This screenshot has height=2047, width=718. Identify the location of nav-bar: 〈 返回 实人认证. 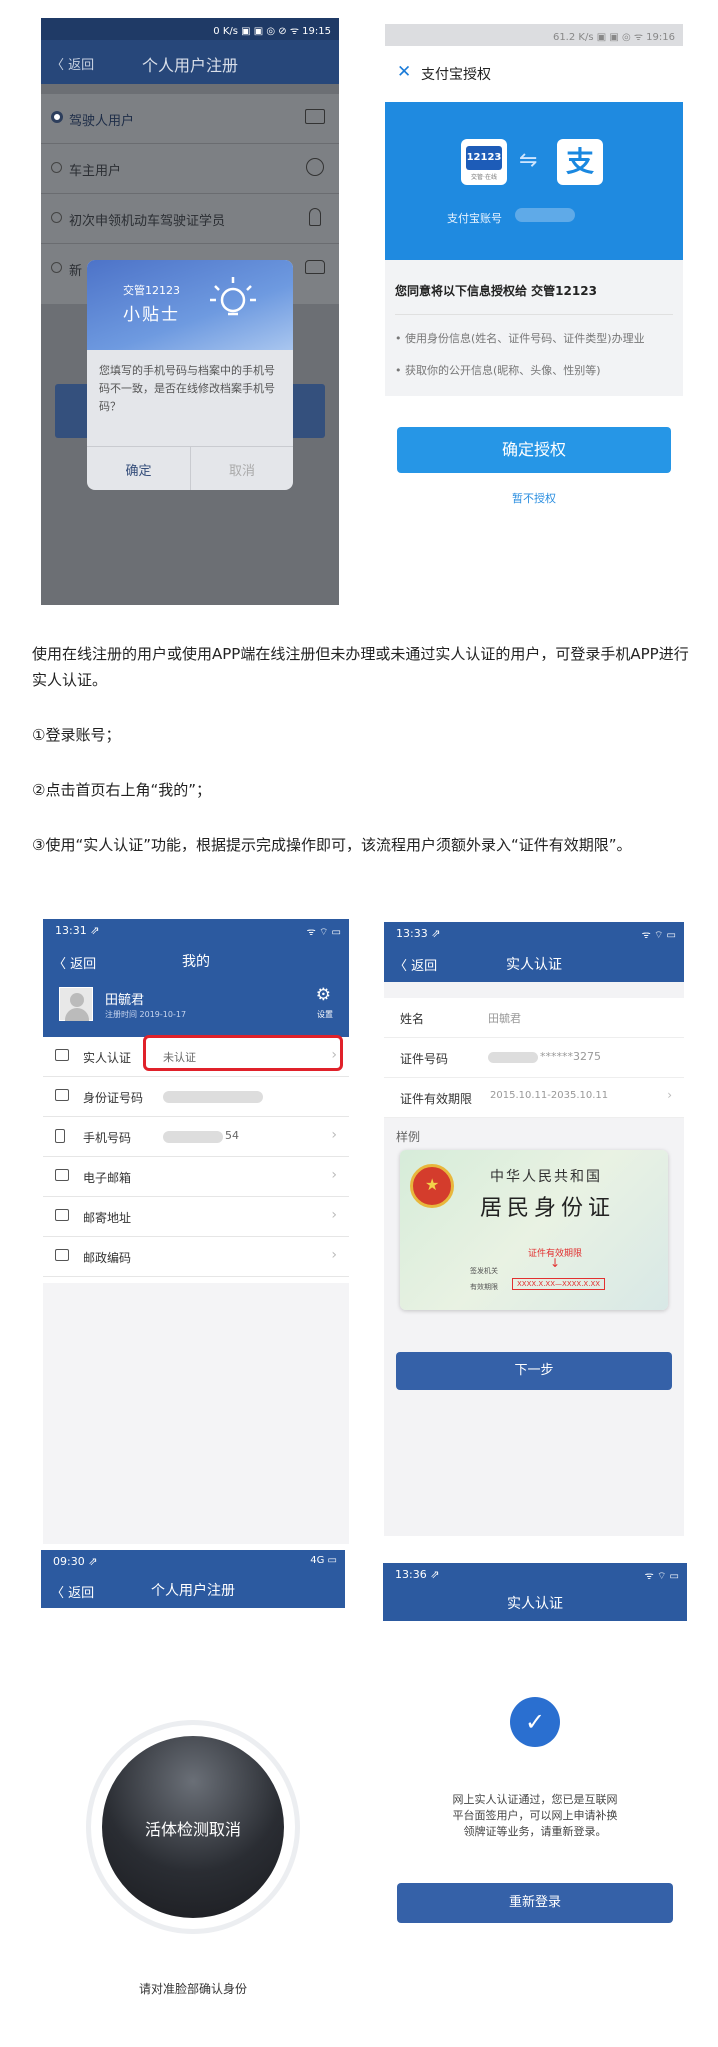
(534, 963).